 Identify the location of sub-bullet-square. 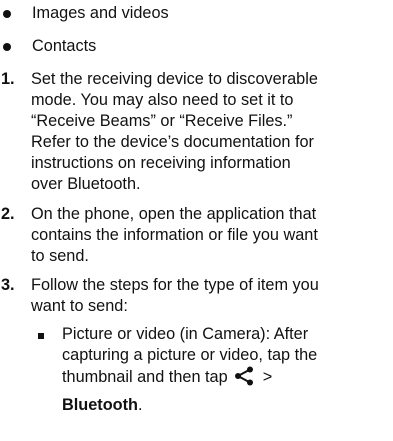
(41, 336).